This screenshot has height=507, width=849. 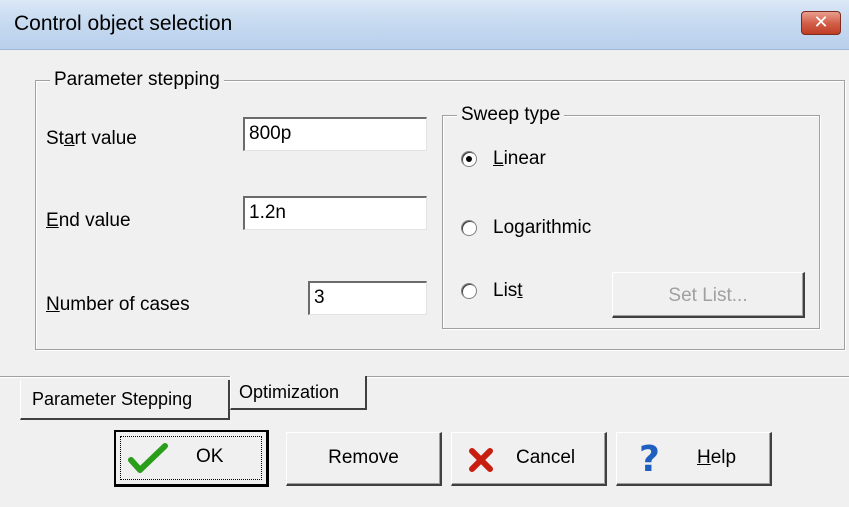 What do you see at coordinates (508, 291) in the screenshot?
I see `list-radio-label: List` at bounding box center [508, 291].